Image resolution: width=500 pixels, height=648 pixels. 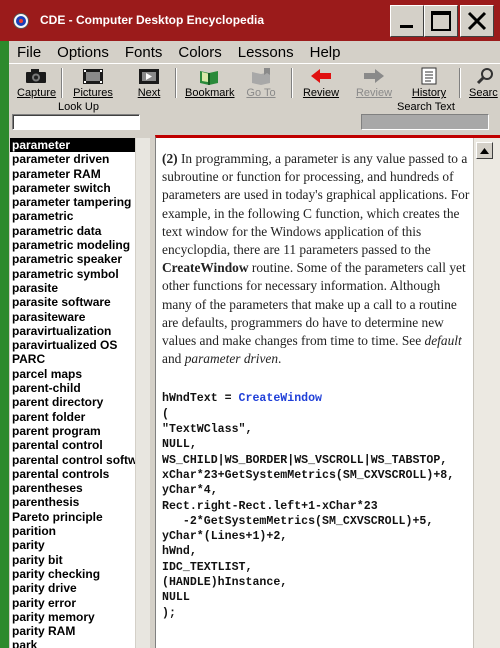 I want to click on term-list-item: parametric, so click(x=72, y=216).